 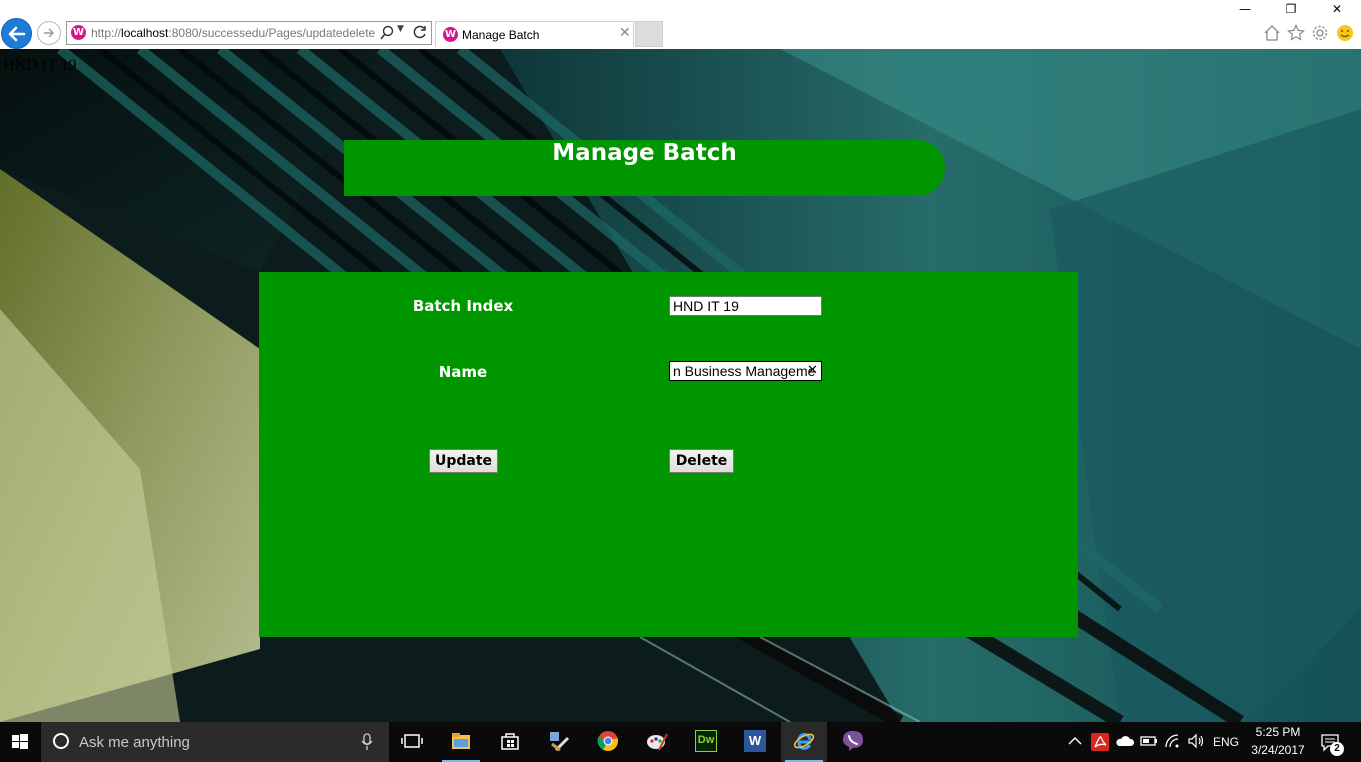 What do you see at coordinates (1196, 741) in the screenshot?
I see `speaker-icon` at bounding box center [1196, 741].